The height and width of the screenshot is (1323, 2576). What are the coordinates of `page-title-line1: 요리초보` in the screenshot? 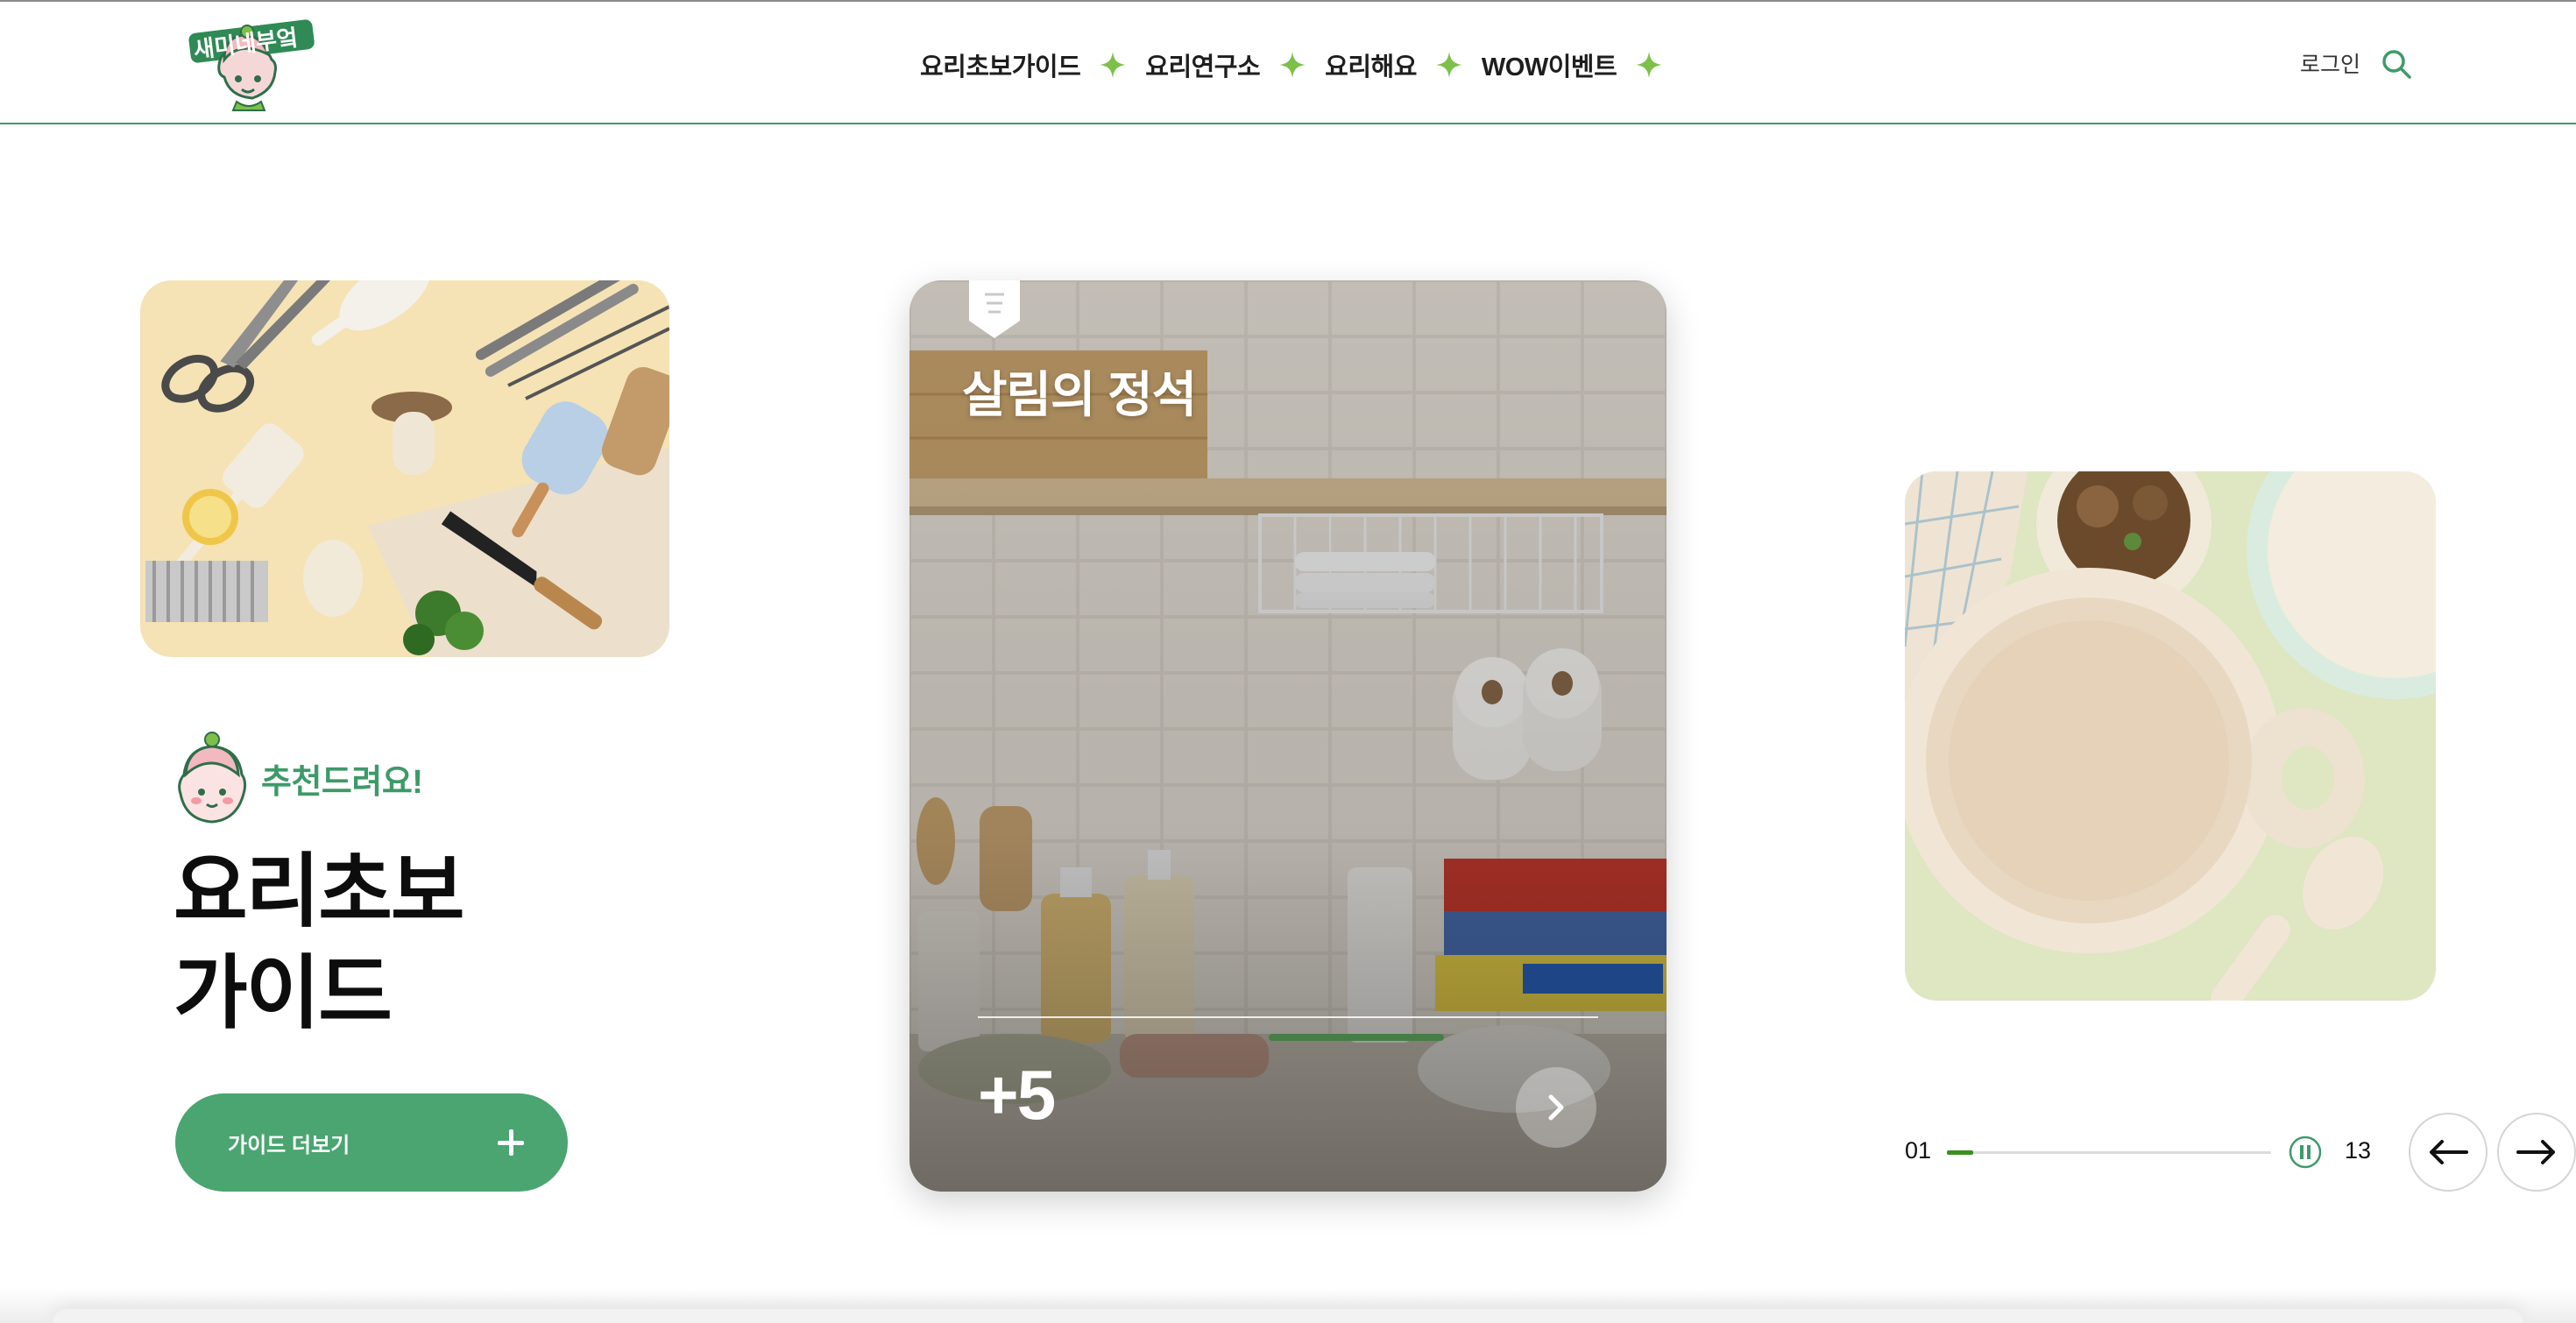 It's located at (319, 892).